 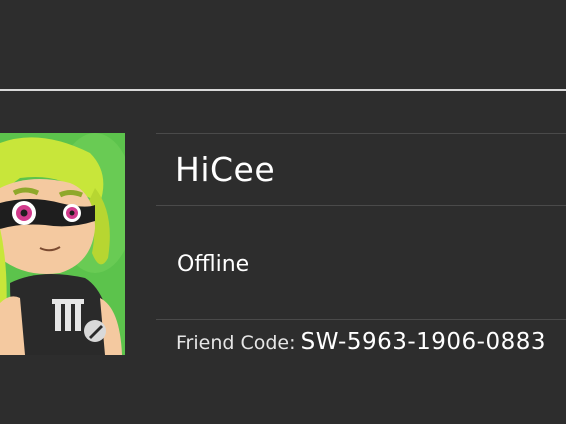 I want to click on user-name: HiCee, so click(x=225, y=169).